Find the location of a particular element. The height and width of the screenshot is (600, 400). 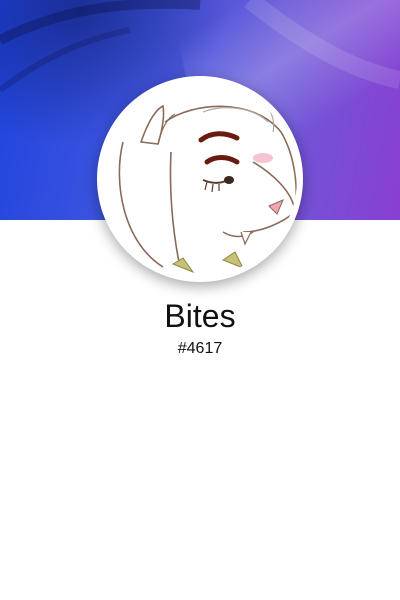

profile-display-name: Bites is located at coordinates (200, 316).